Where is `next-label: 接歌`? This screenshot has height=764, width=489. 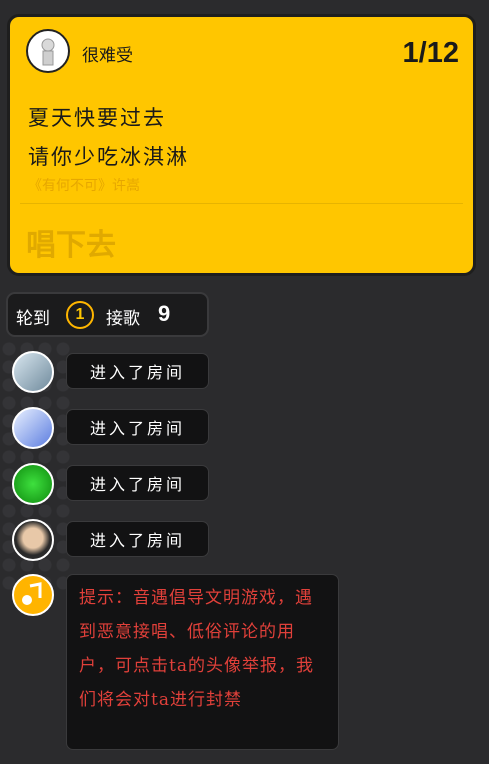
next-label: 接歌 is located at coordinates (123, 319).